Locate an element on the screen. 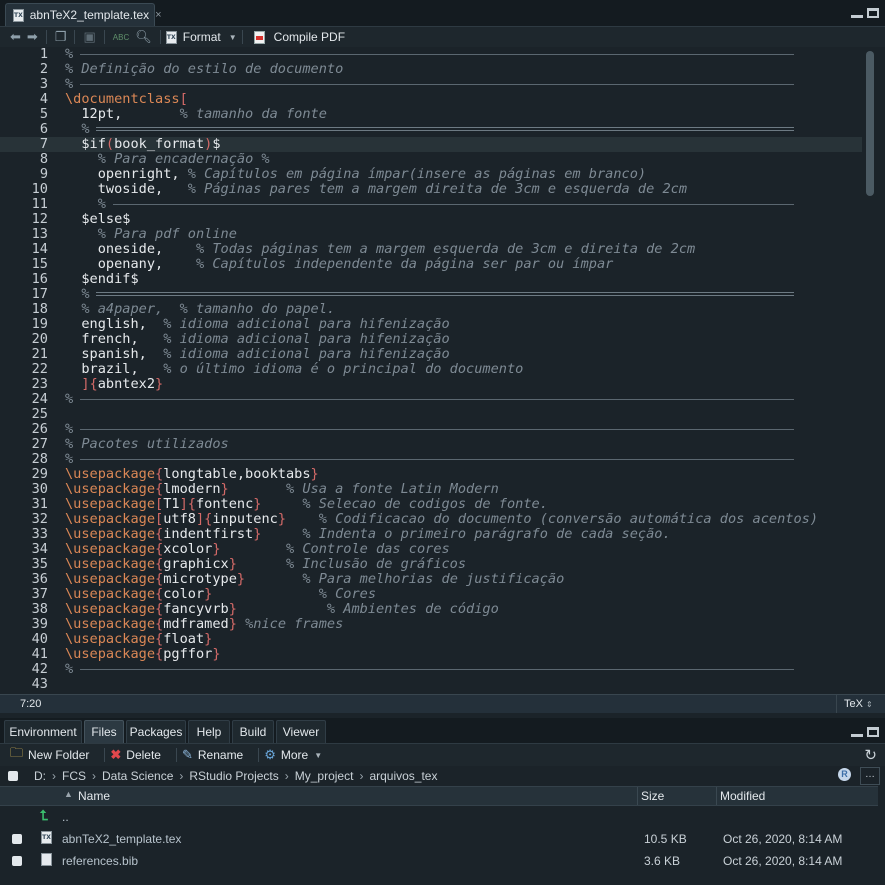 Image resolution: width=885 pixels, height=885 pixels. scrollbar-thumb is located at coordinates (870, 123).